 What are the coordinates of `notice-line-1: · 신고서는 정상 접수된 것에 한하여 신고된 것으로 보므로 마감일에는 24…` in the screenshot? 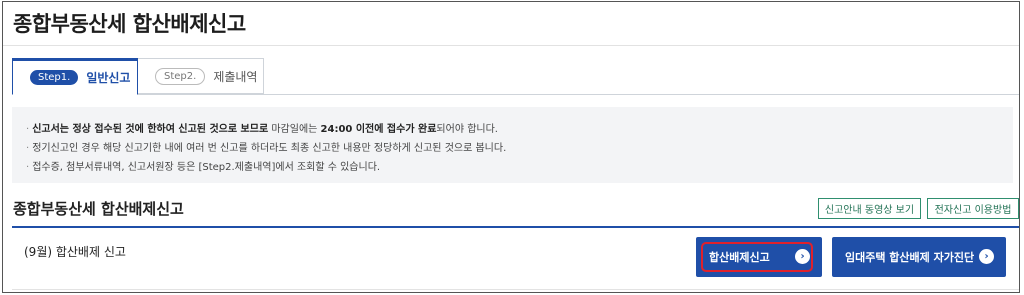 It's located at (519, 129).